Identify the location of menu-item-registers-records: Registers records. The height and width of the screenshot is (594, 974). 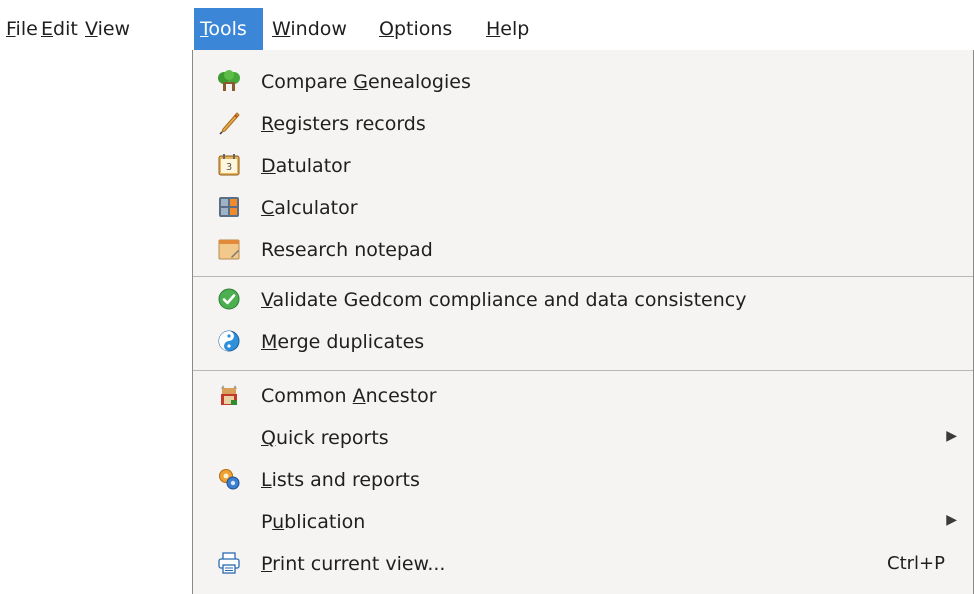
(583, 124).